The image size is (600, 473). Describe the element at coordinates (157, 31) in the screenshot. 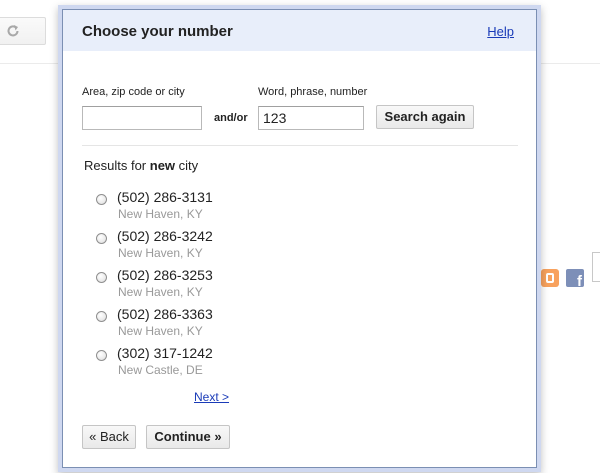

I see `dialog-title: Choose your number` at that location.